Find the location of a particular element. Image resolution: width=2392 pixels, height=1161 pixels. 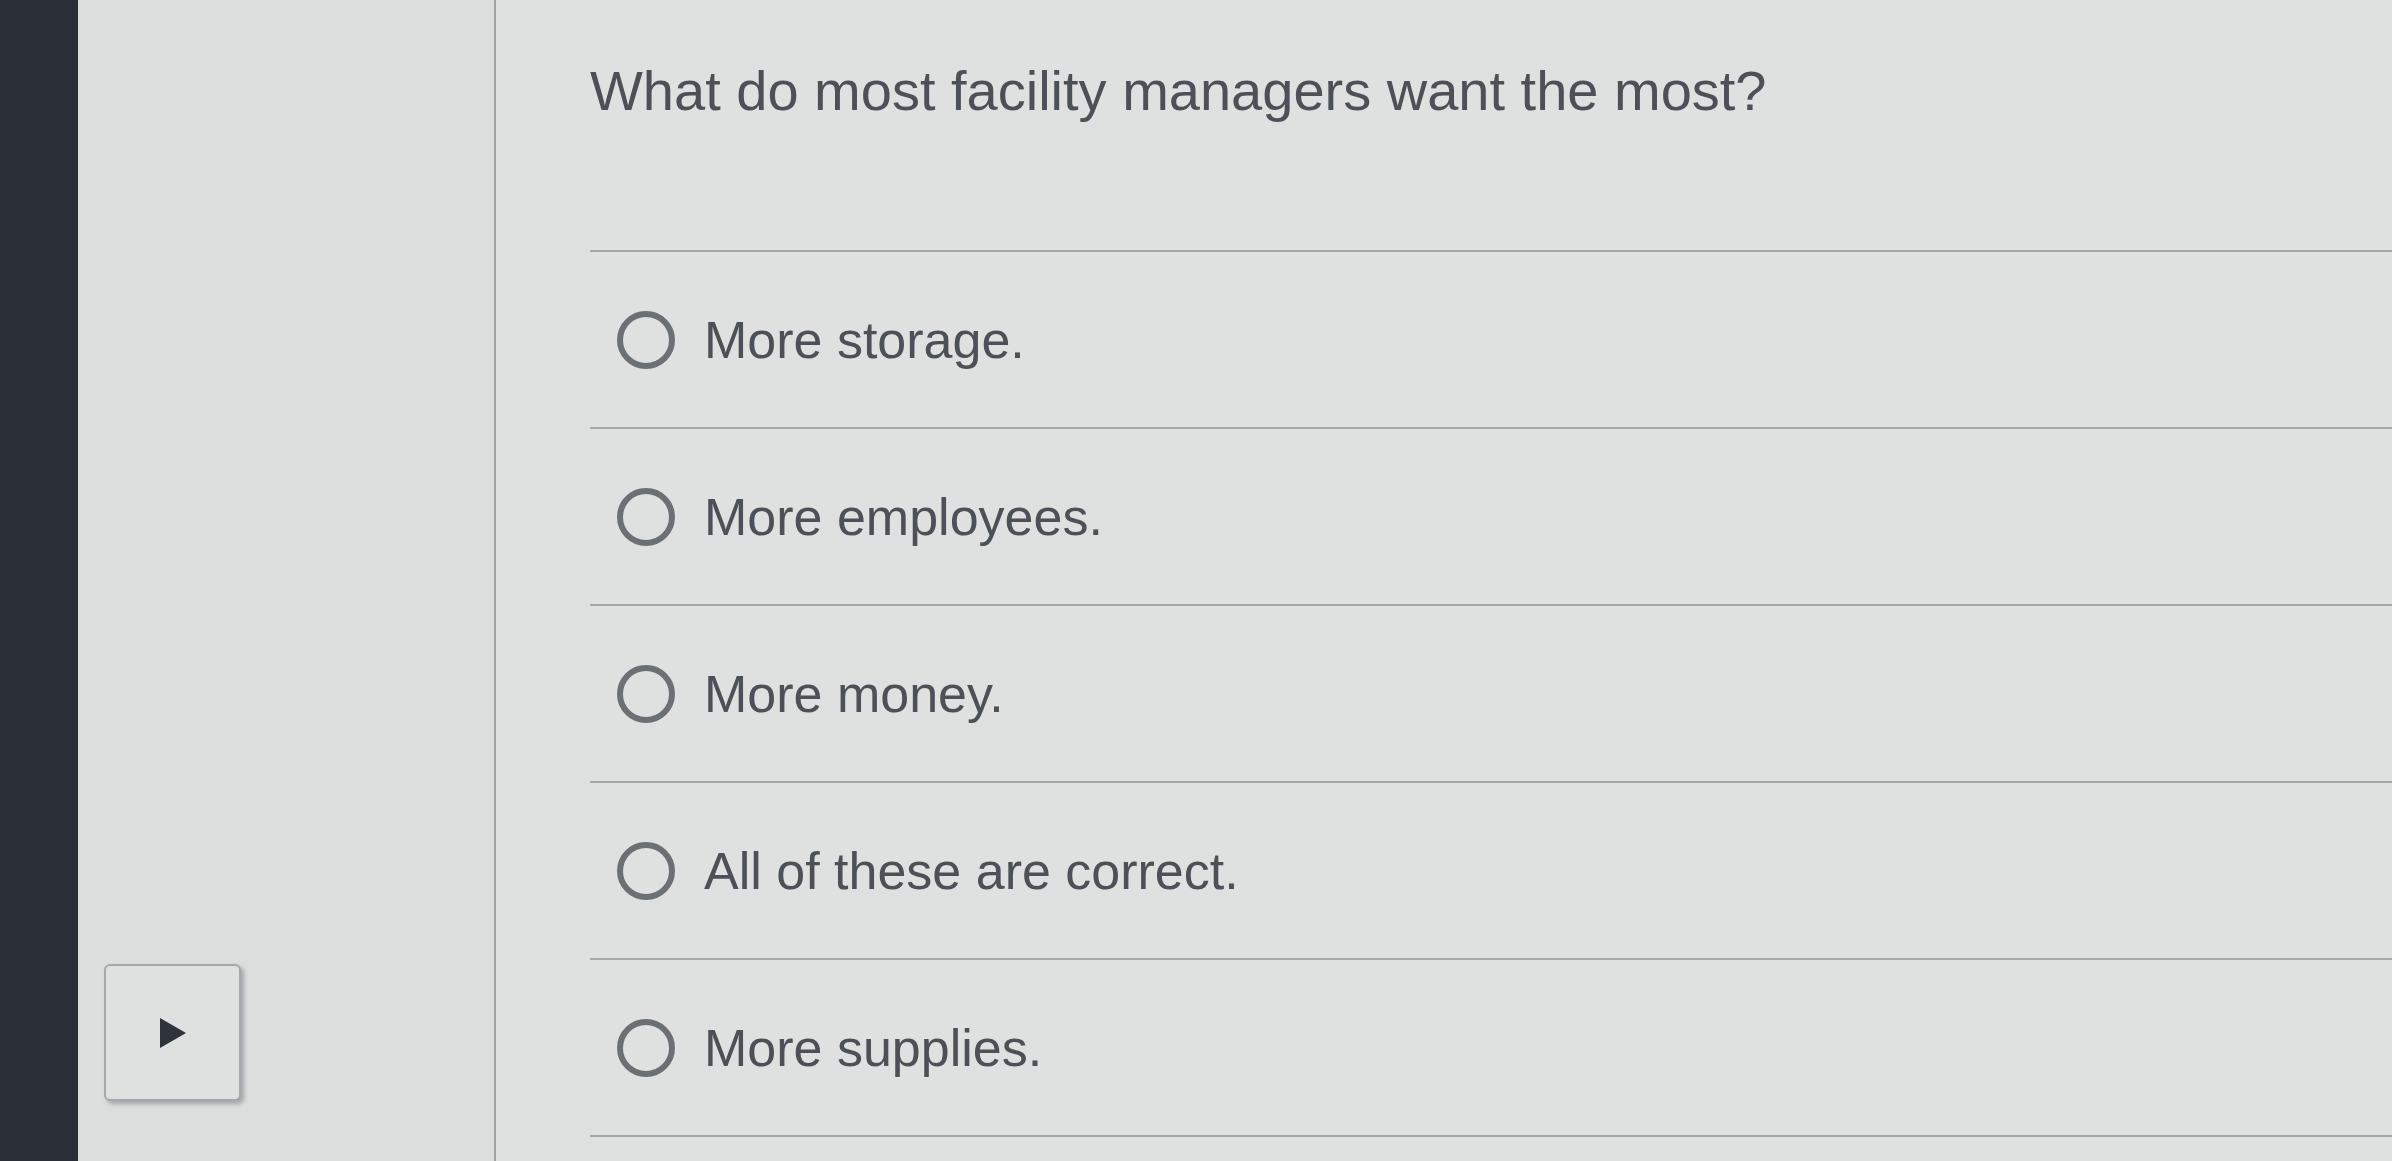

play-button is located at coordinates (172, 1032).